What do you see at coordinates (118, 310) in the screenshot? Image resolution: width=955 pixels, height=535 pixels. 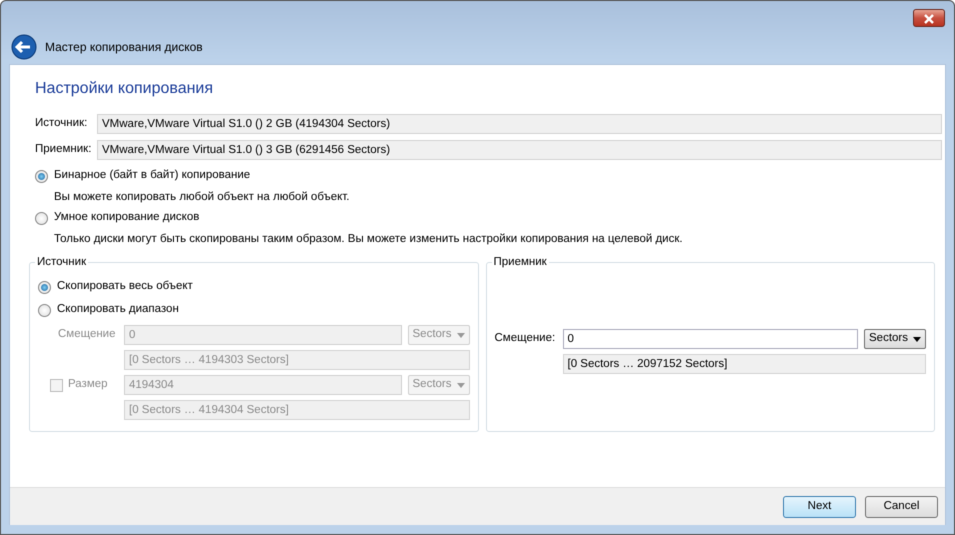 I see `radio-label: Скопировать диапазон` at bounding box center [118, 310].